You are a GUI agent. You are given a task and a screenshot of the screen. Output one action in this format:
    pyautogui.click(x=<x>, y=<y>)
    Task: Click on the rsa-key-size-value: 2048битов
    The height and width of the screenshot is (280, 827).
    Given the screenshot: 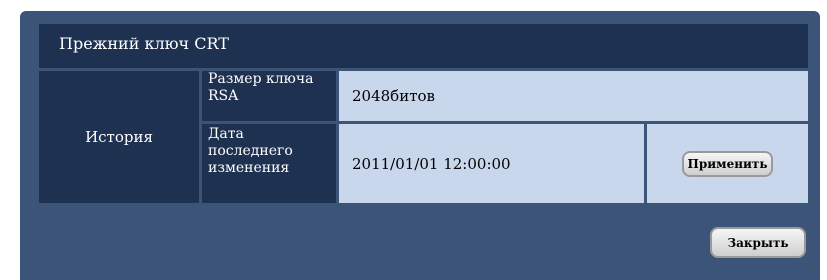 What is the action you would take?
    pyautogui.click(x=573, y=96)
    